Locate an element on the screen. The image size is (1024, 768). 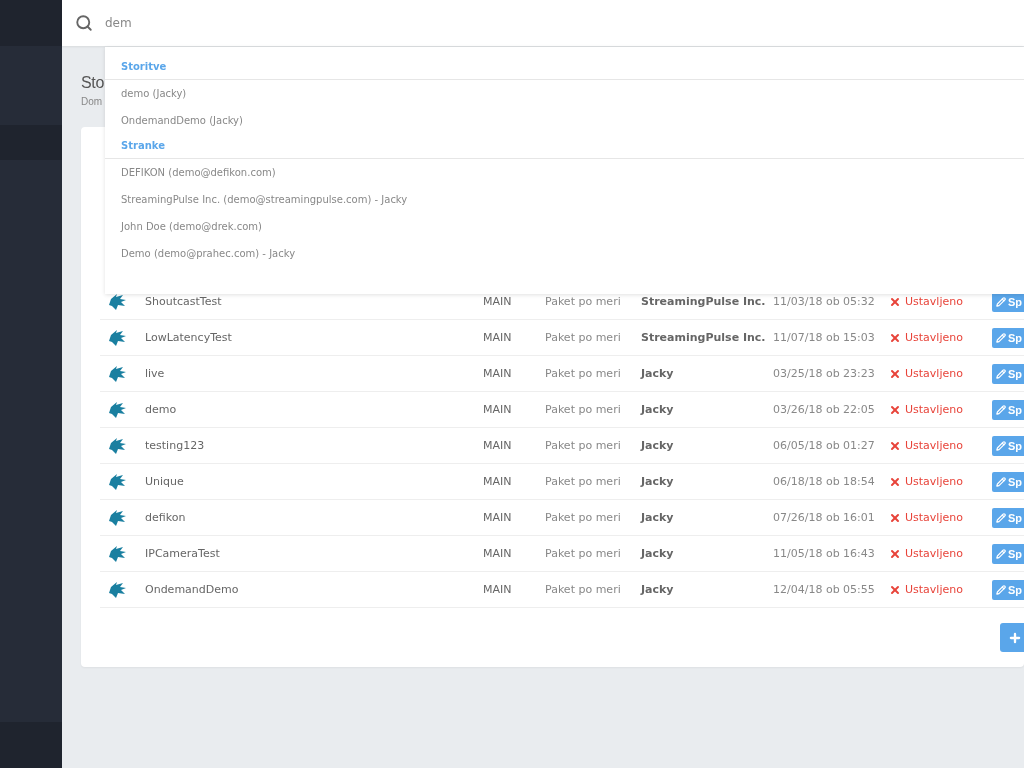
stream-name: OndemandDemo is located at coordinates (192, 589).